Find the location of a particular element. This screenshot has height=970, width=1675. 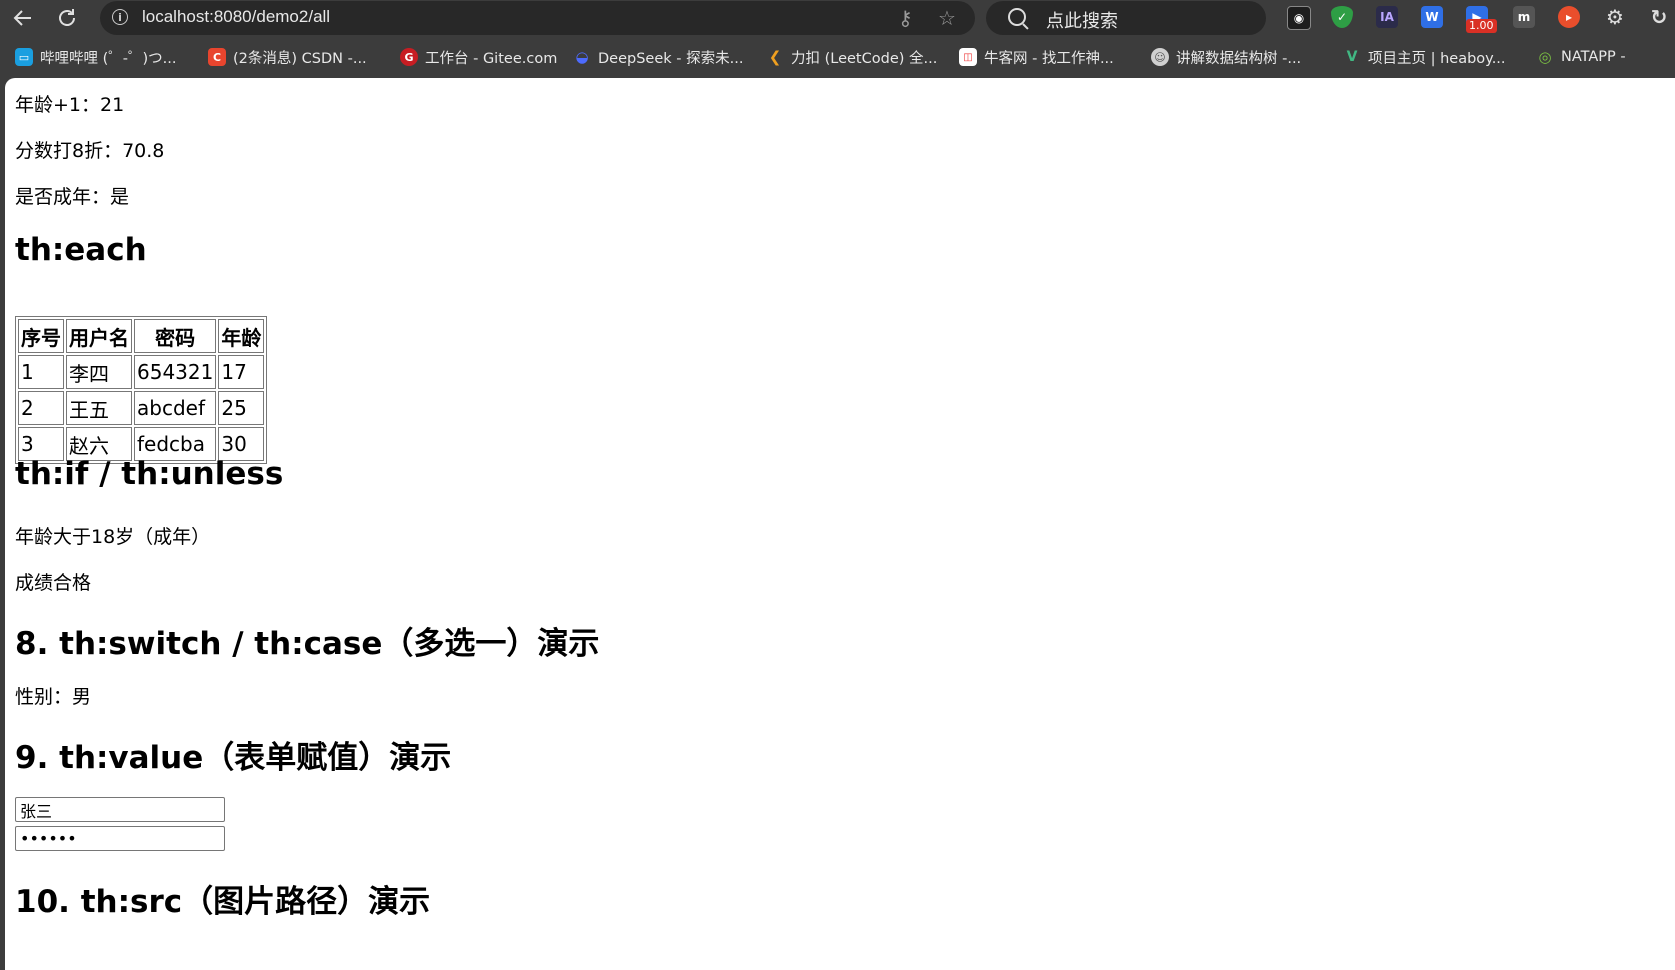

table-cell: 李四 is located at coordinates (99, 372).